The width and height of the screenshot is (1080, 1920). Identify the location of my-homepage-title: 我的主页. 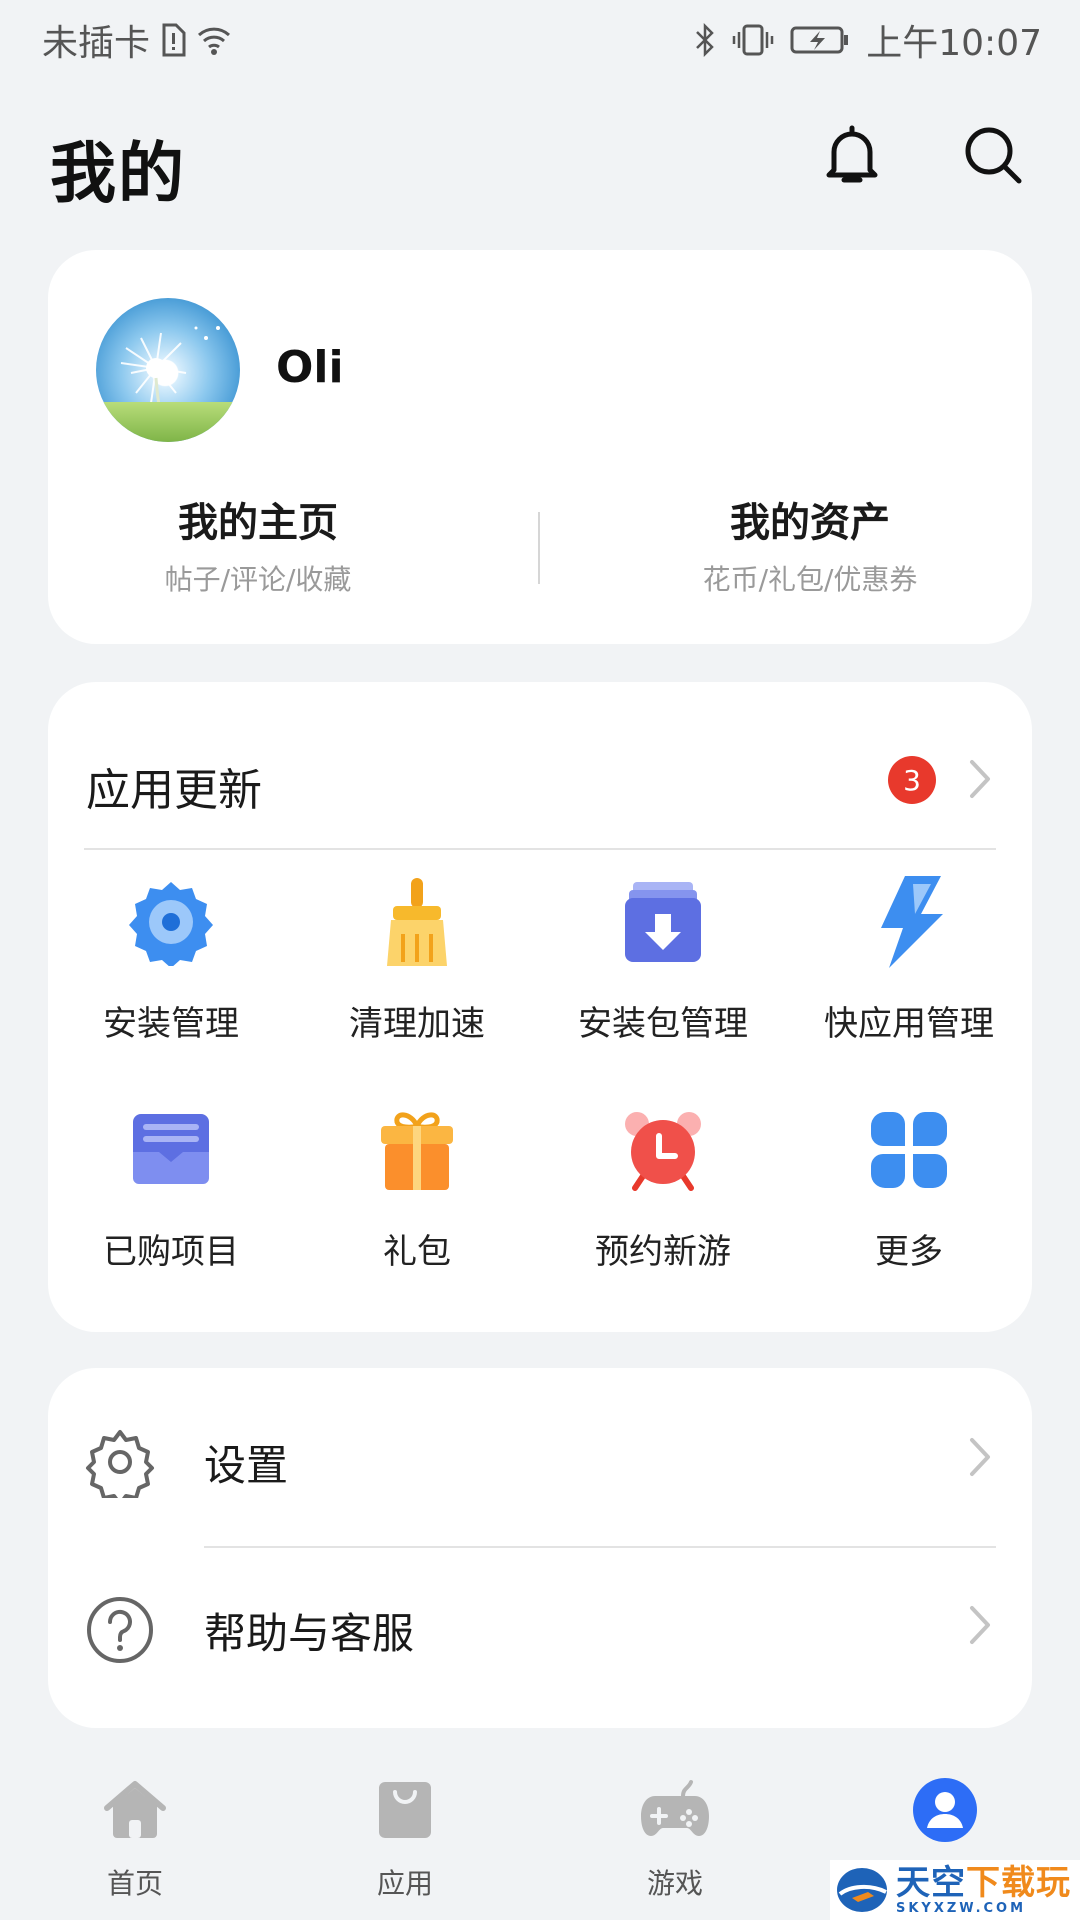
(258, 523).